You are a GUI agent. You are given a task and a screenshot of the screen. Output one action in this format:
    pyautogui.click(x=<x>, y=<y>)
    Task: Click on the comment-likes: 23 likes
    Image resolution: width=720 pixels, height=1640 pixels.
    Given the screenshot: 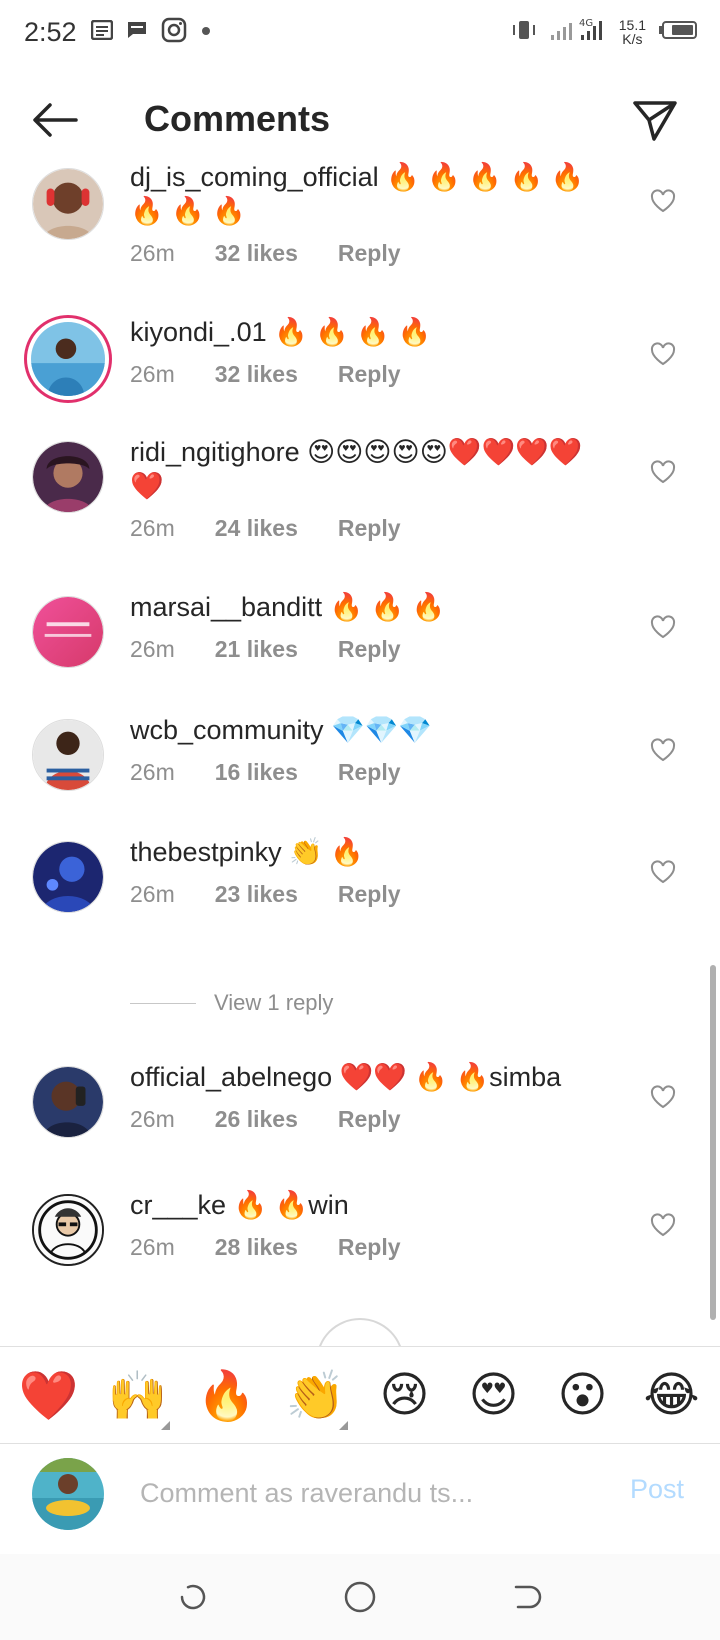 What is the action you would take?
    pyautogui.click(x=256, y=894)
    